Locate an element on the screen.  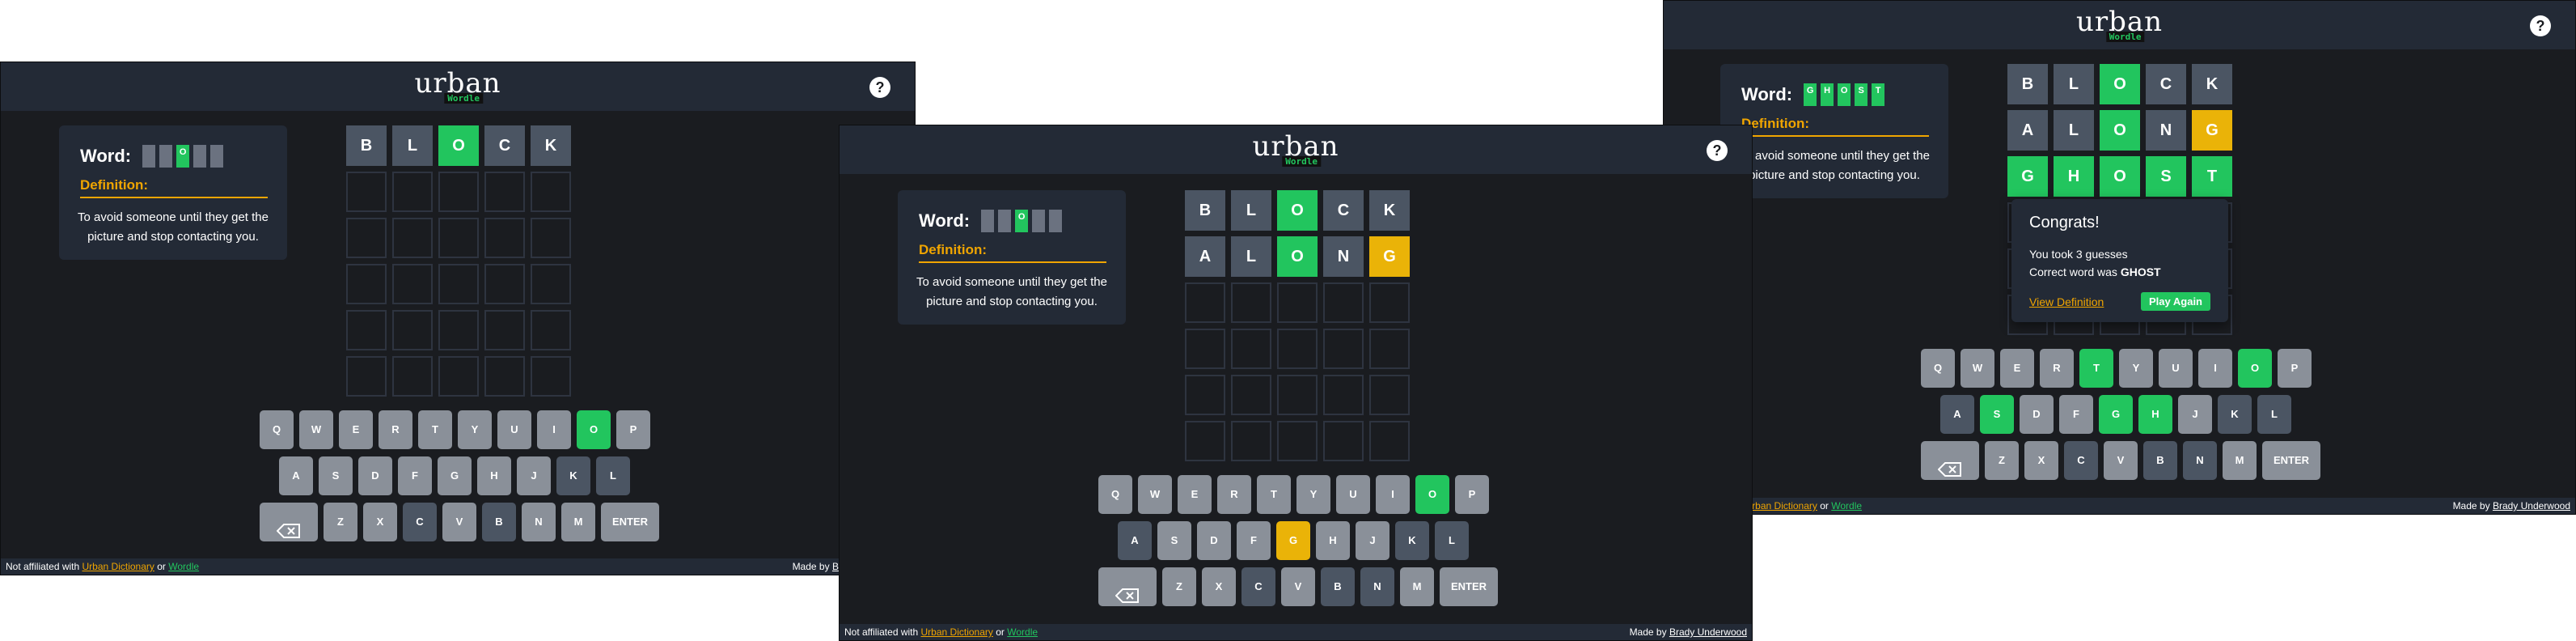
view-definition-link: View Definition is located at coordinates (2067, 301).